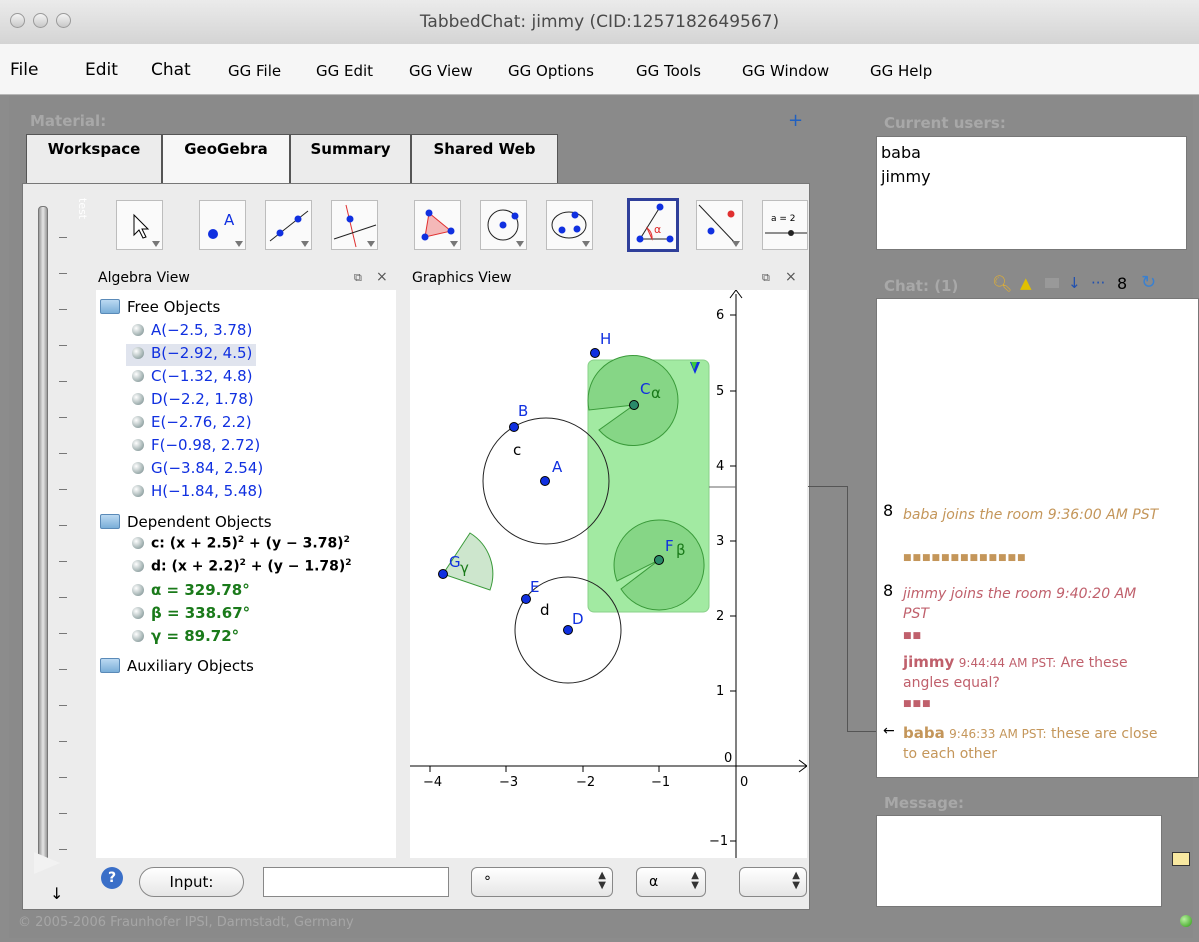 This screenshot has height=942, width=1199. I want to click on refresh-icon: ↻, so click(1148, 282).